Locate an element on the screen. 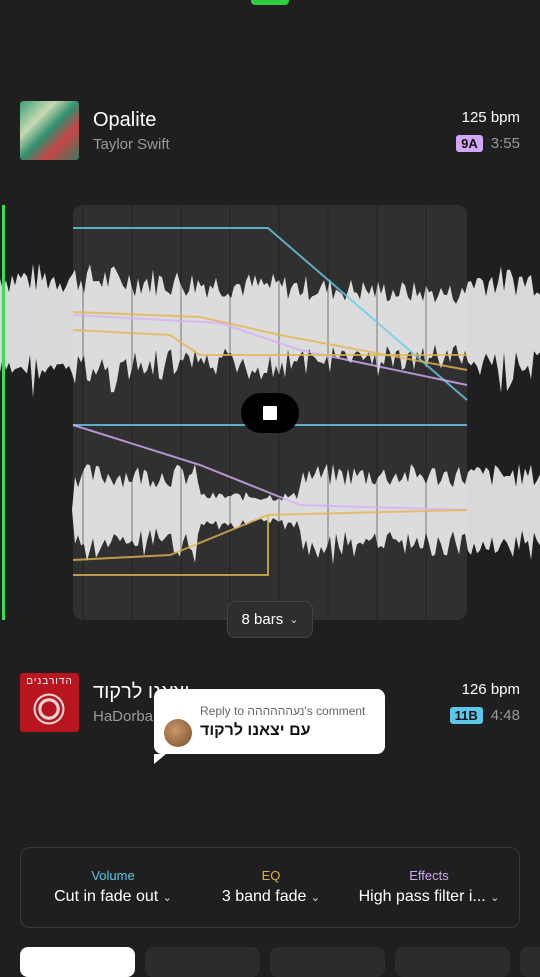  track-title: Opalite is located at coordinates (125, 120).